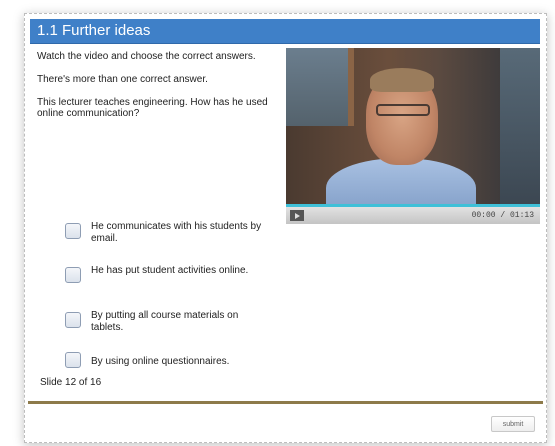  I want to click on title-bar: 1.1 Further ideas, so click(285, 31).